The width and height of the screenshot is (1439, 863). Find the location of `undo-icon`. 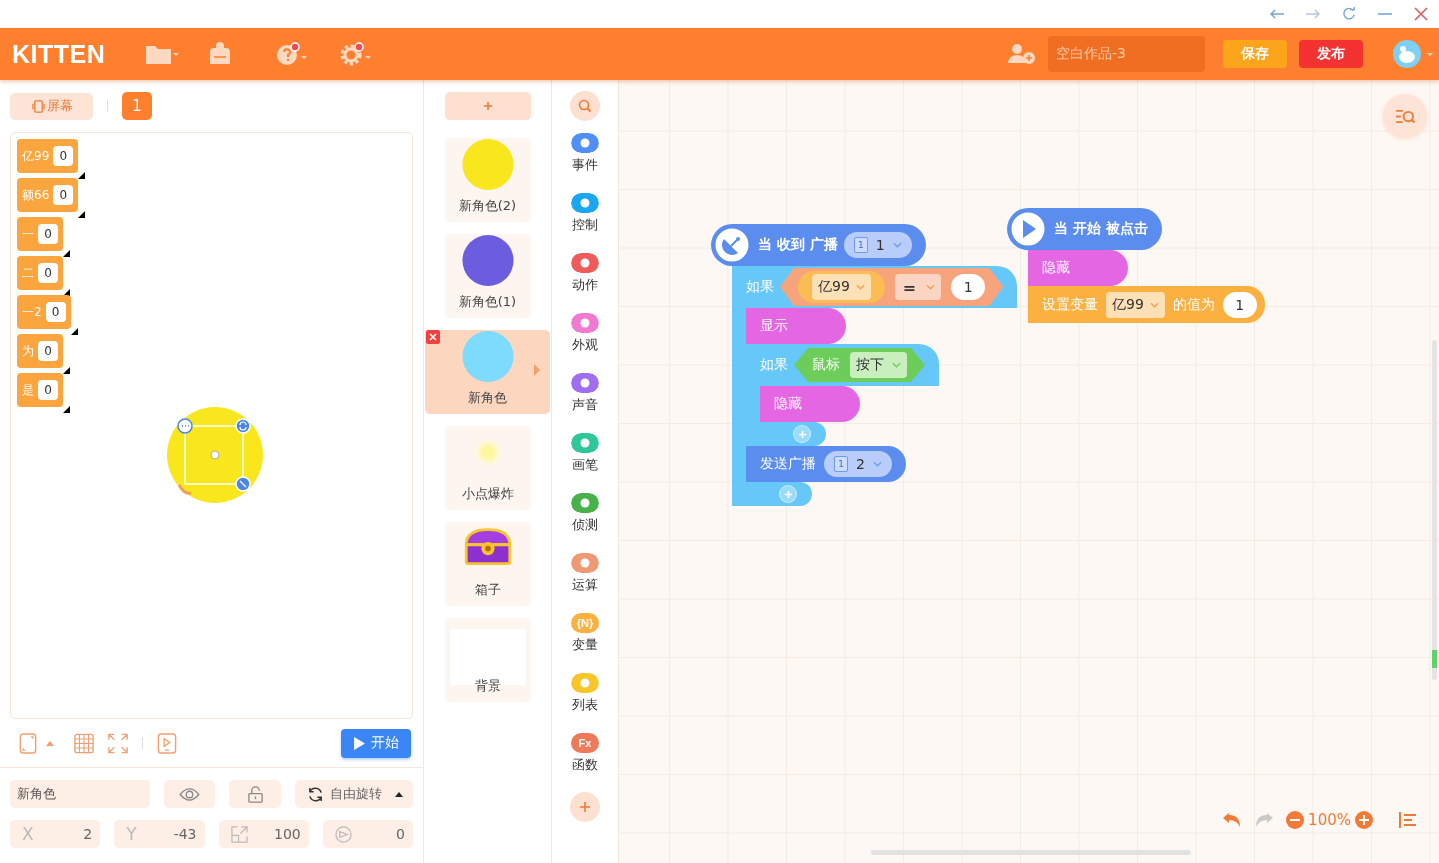

undo-icon is located at coordinates (1232, 820).